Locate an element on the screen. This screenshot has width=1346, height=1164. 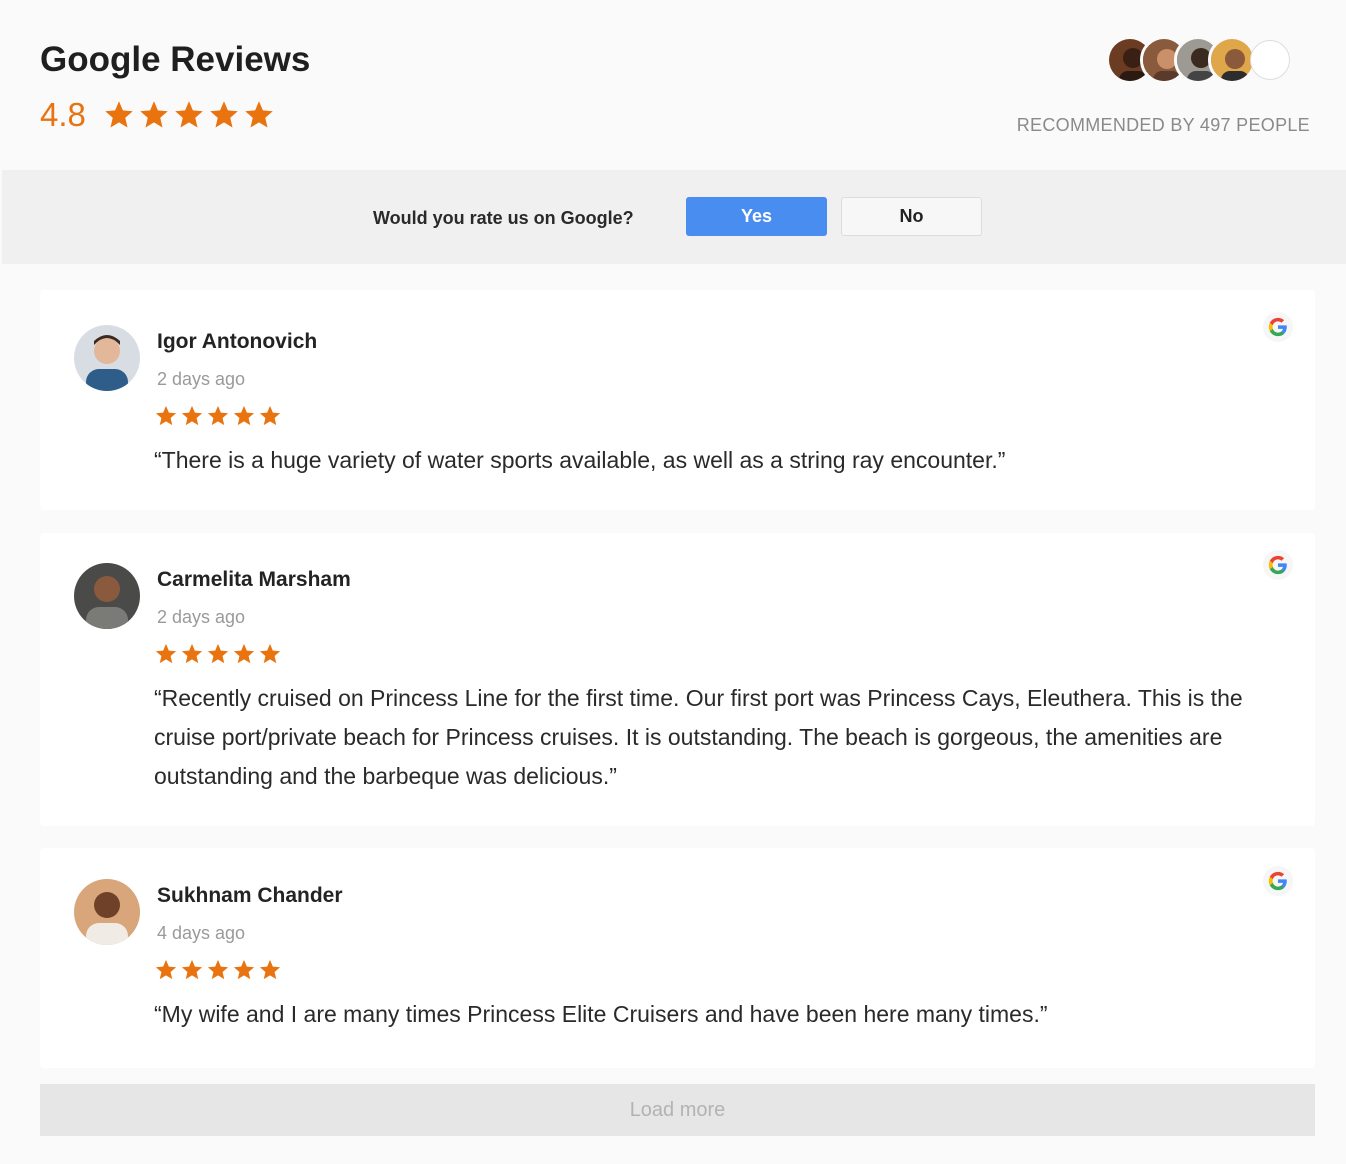
load-more-button: Load more is located at coordinates (677, 1110).